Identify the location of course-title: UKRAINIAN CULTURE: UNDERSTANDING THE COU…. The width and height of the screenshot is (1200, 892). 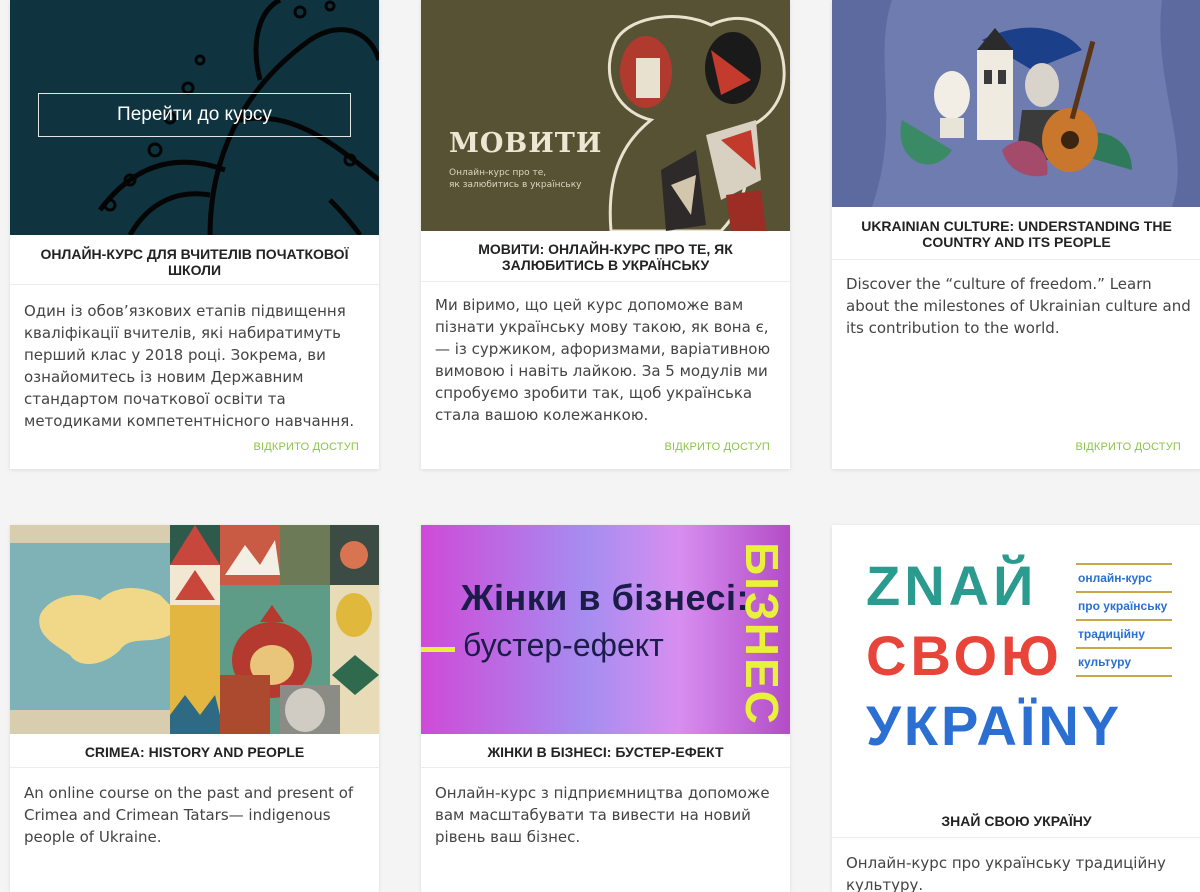
(1016, 234).